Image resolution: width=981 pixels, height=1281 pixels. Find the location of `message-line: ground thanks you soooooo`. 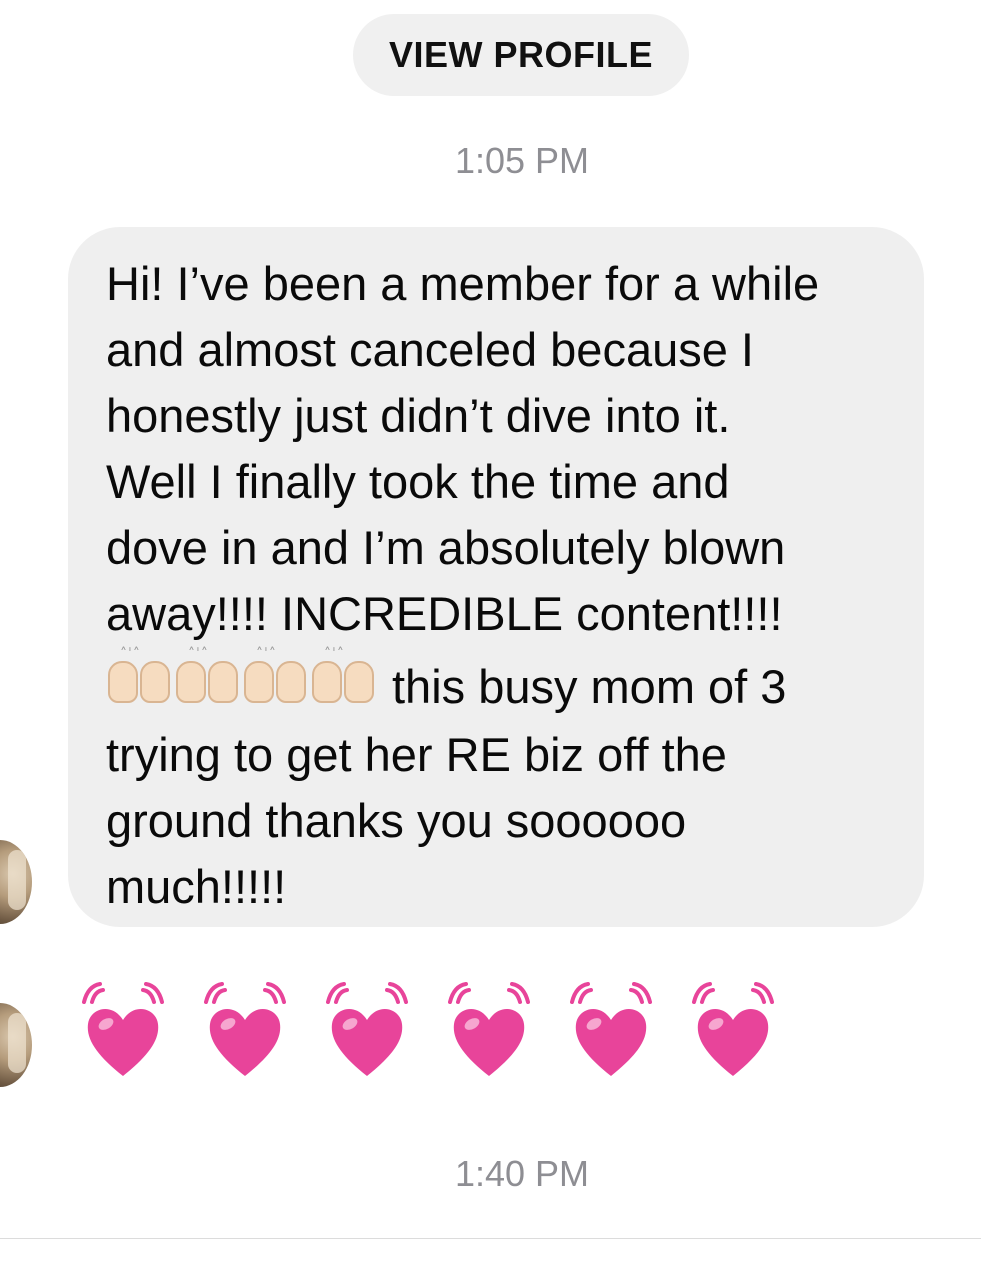

message-line: ground thanks you soooooo is located at coordinates (396, 820).